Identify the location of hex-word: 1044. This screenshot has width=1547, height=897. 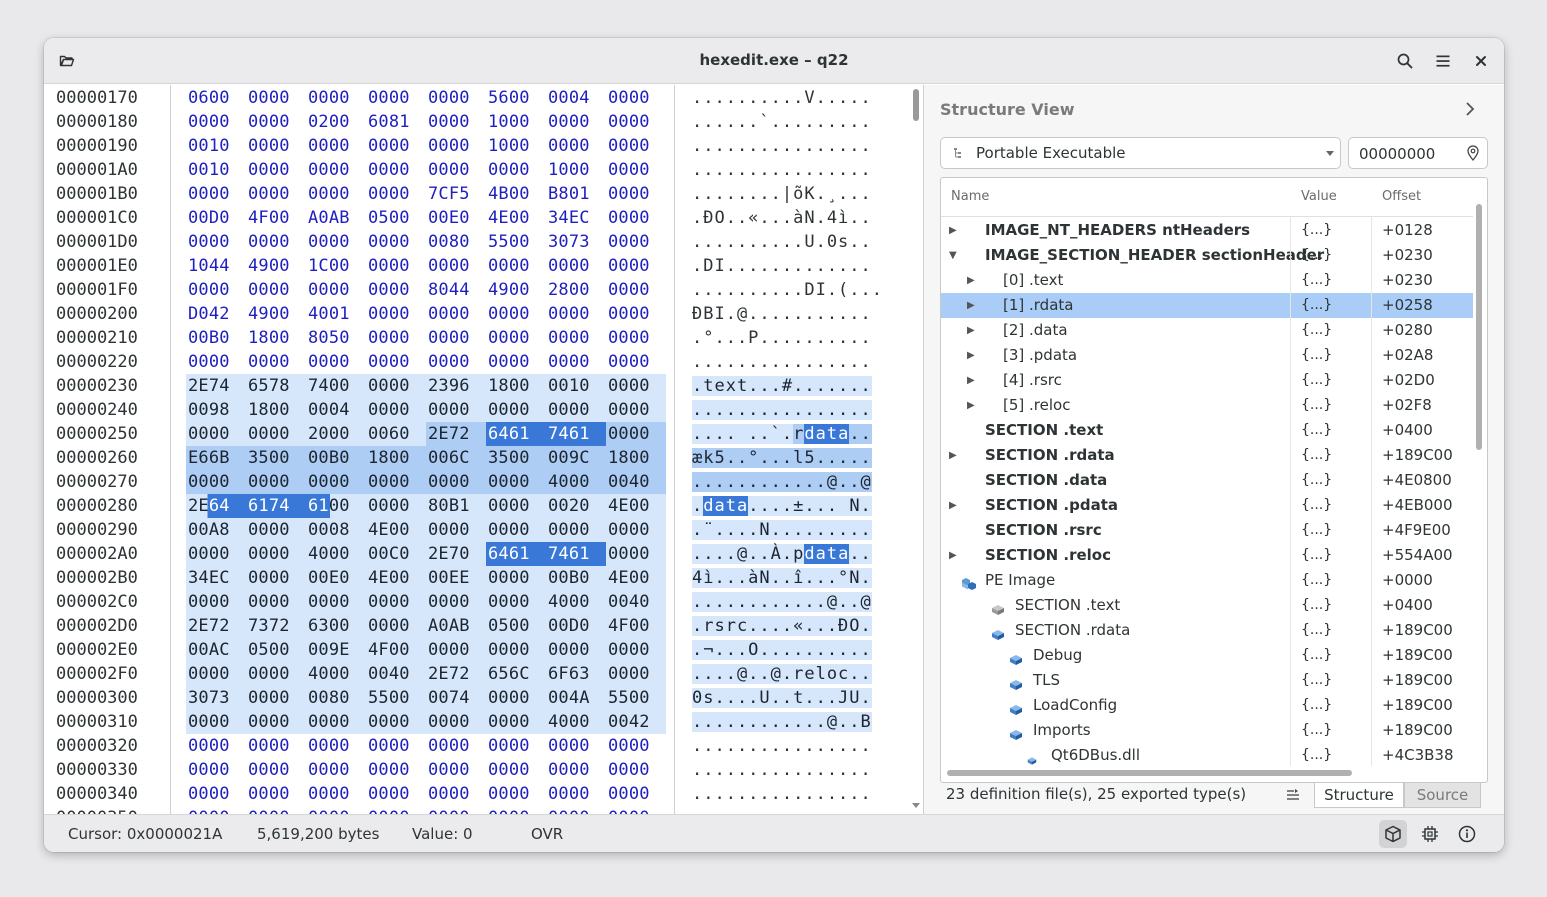
(216, 266).